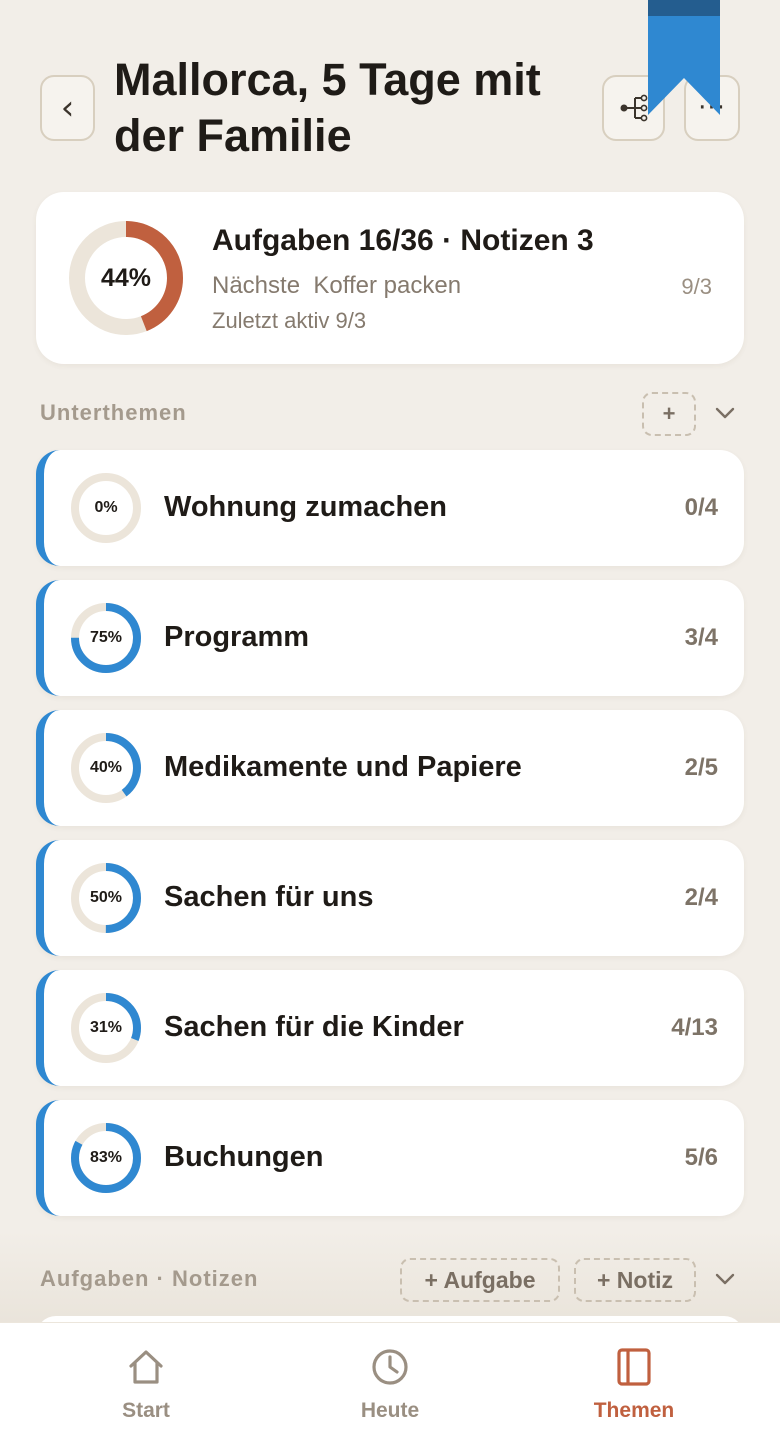 This screenshot has width=780, height=1444. I want to click on add-task-button: + Aufgabe, so click(480, 1280).